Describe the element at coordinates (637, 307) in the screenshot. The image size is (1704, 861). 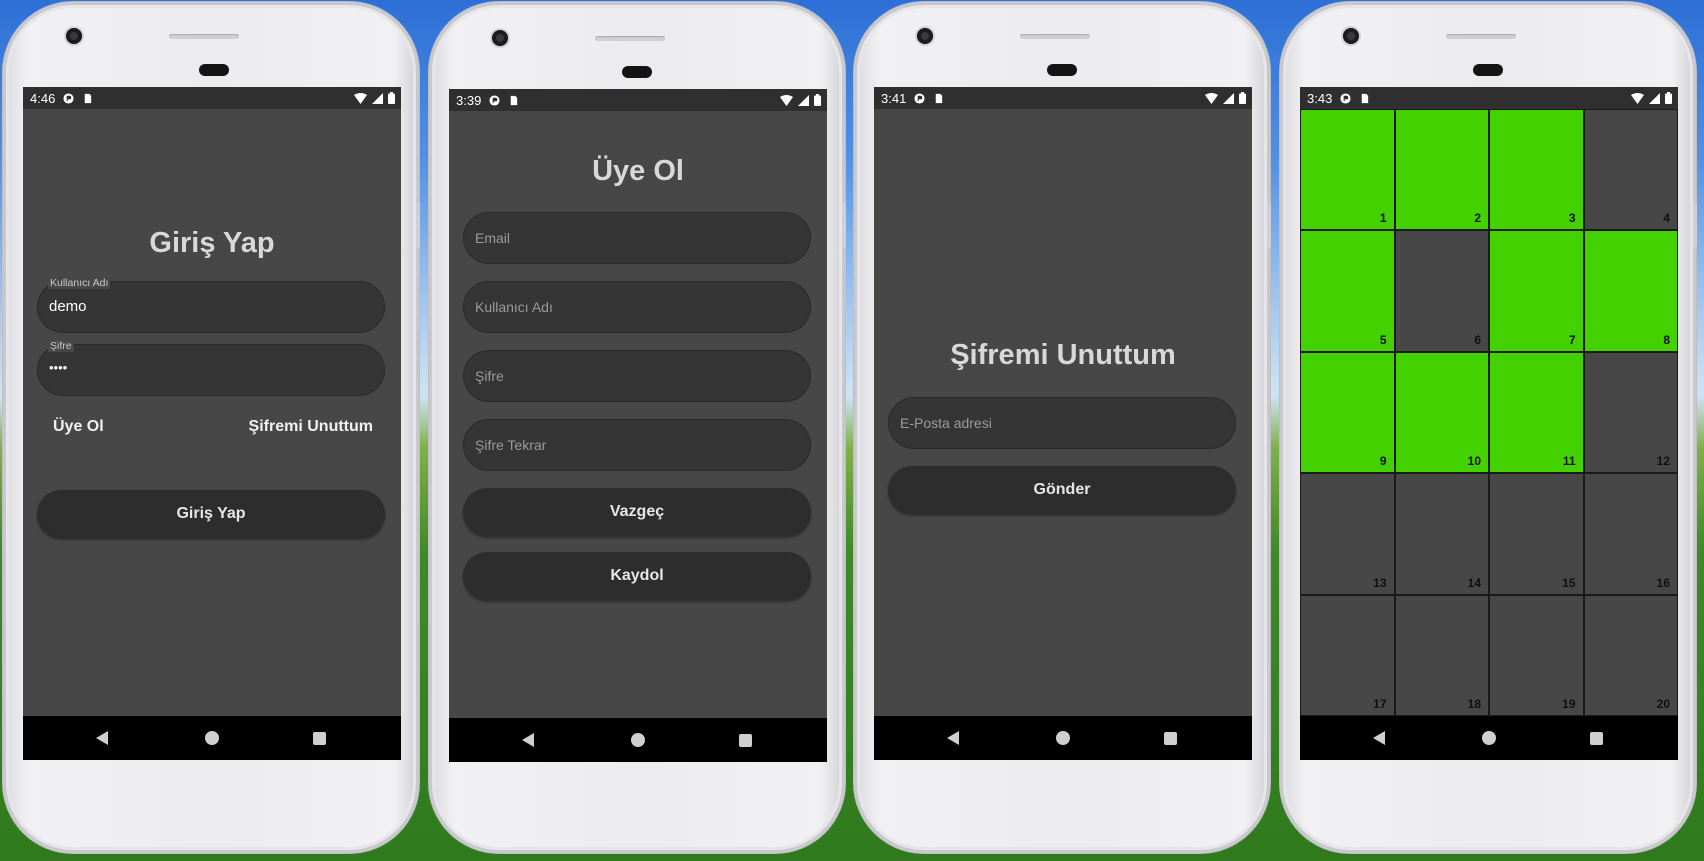
I see `username-field: Kullanıcı Adı` at that location.